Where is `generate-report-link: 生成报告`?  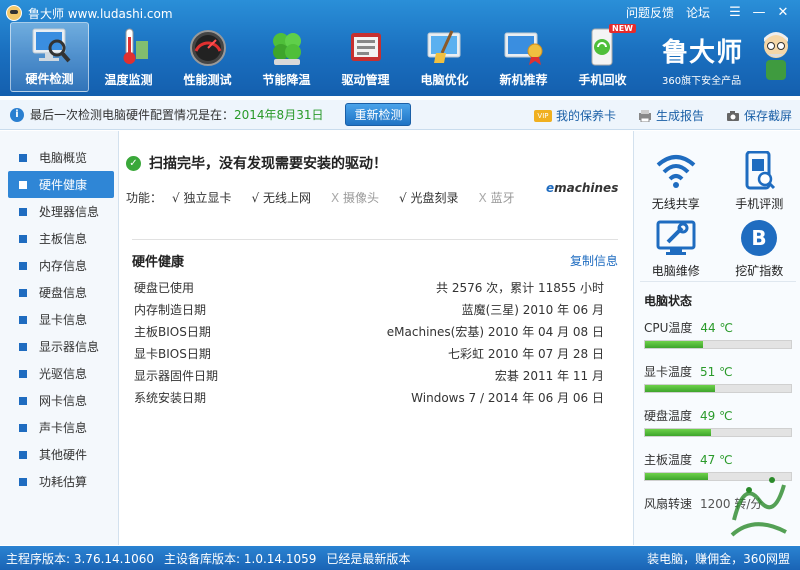 generate-report-link: 生成报告 is located at coordinates (671, 115).